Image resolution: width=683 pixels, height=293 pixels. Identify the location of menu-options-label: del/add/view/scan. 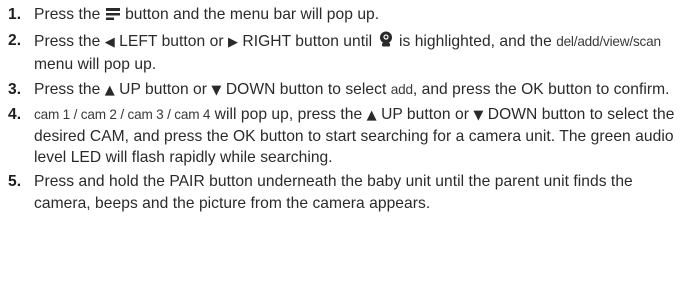
(608, 42).